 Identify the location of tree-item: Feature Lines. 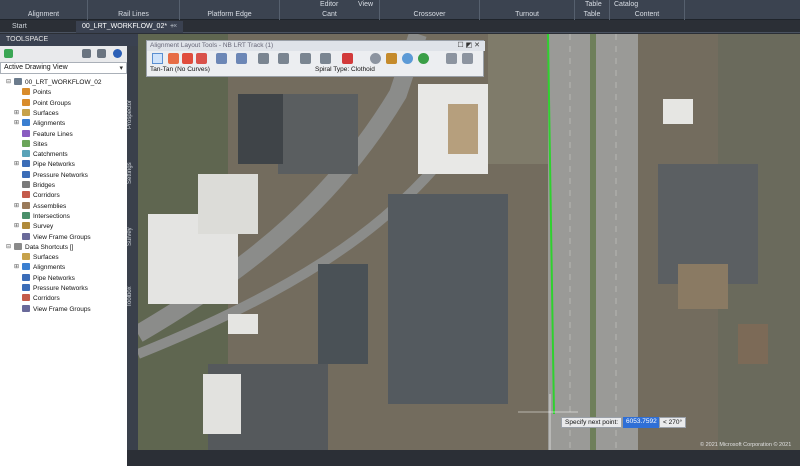
(47, 134).